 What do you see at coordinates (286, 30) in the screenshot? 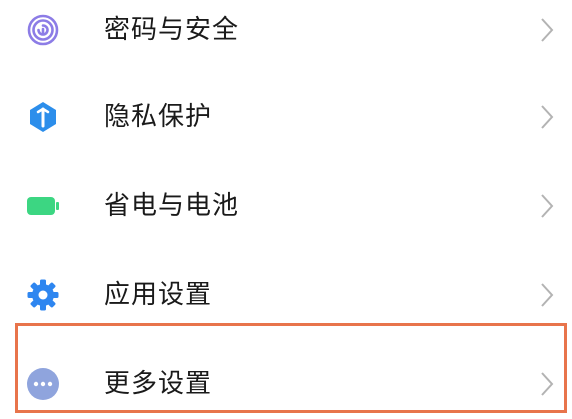
I see `settings-item-password-security: 密码与安全` at bounding box center [286, 30].